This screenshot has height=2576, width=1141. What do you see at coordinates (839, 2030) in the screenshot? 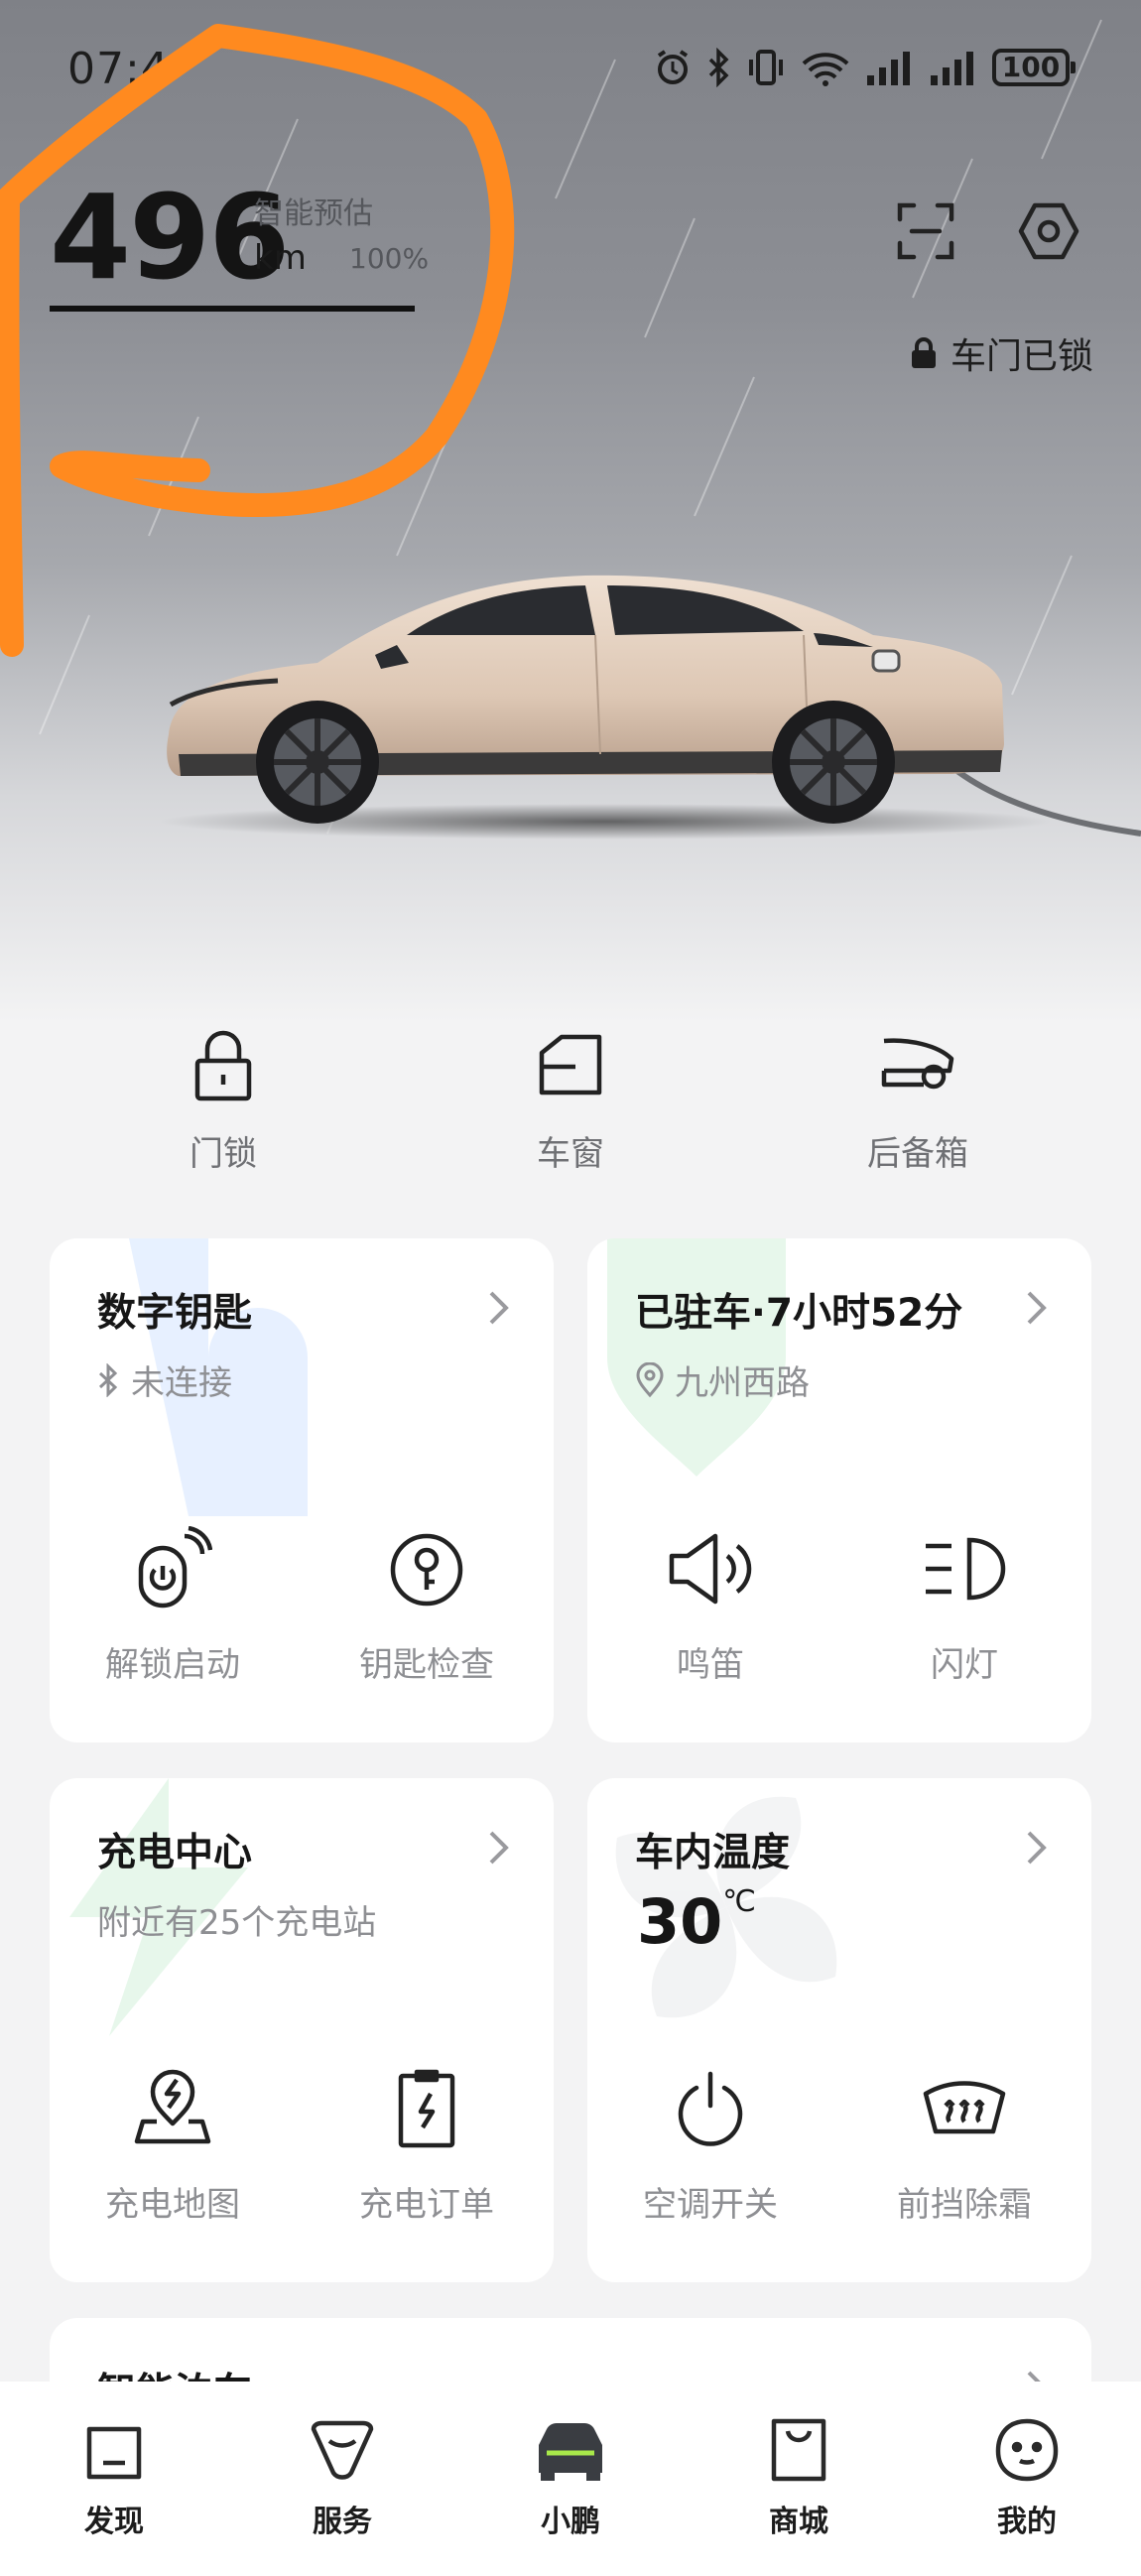
I see `climate-card: 车内温度 30℃ 空调开关 前挡除霜` at bounding box center [839, 2030].